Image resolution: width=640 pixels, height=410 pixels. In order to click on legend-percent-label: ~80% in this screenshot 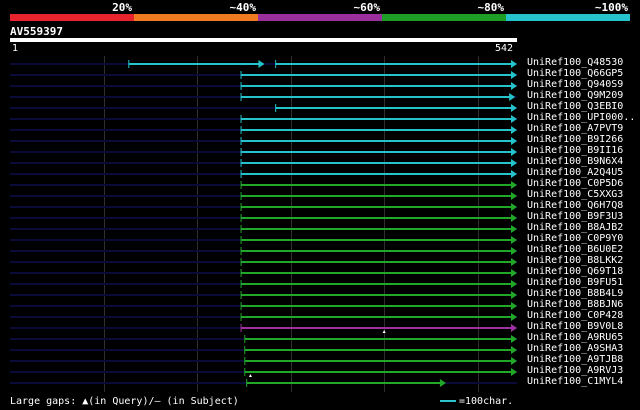, I will do `click(491, 7)`.